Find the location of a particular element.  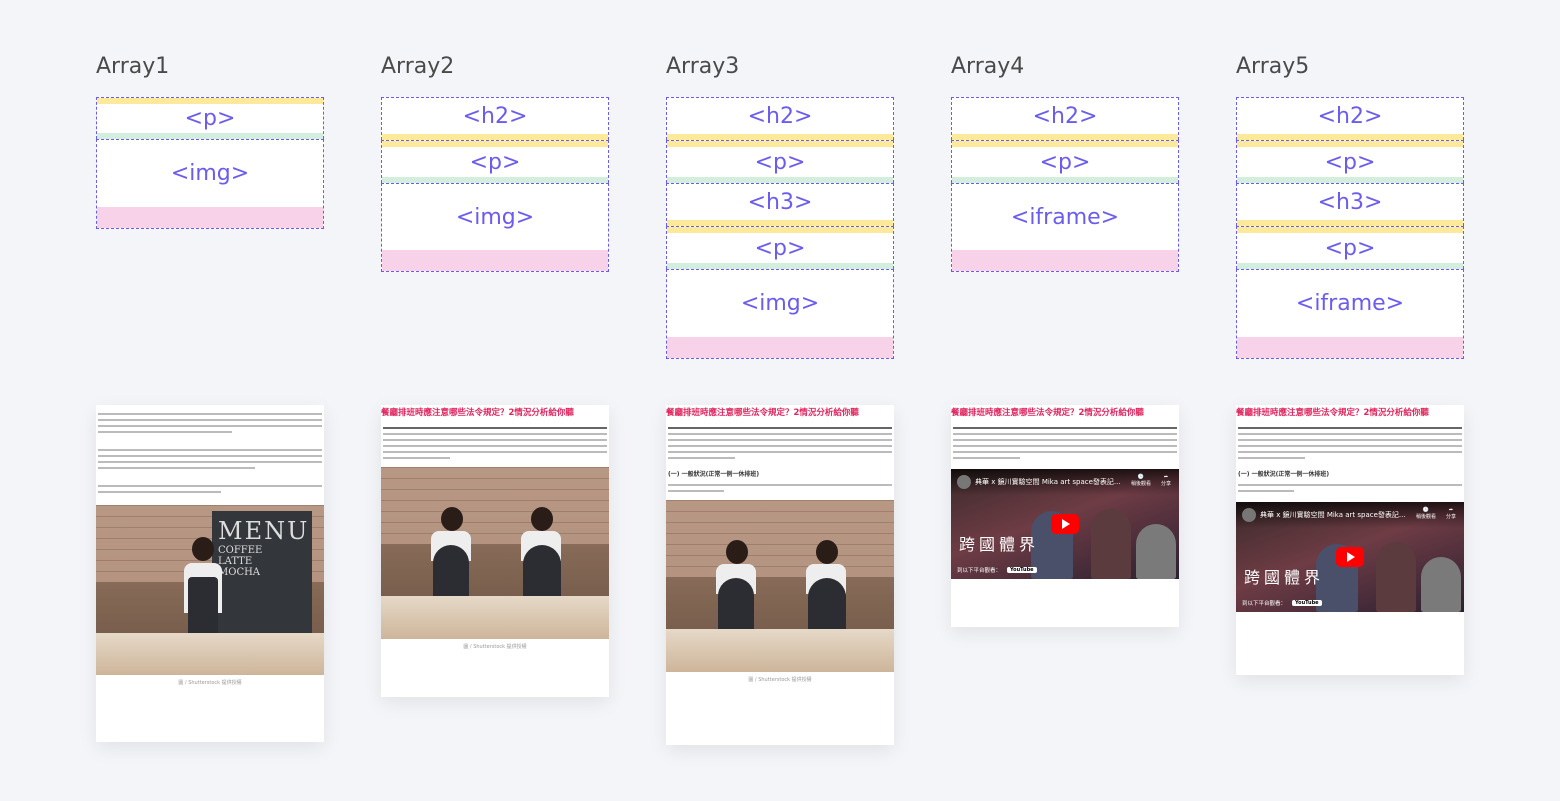

block-schema: <h2> <p> <h3> <p> <iframe> is located at coordinates (1350, 228).